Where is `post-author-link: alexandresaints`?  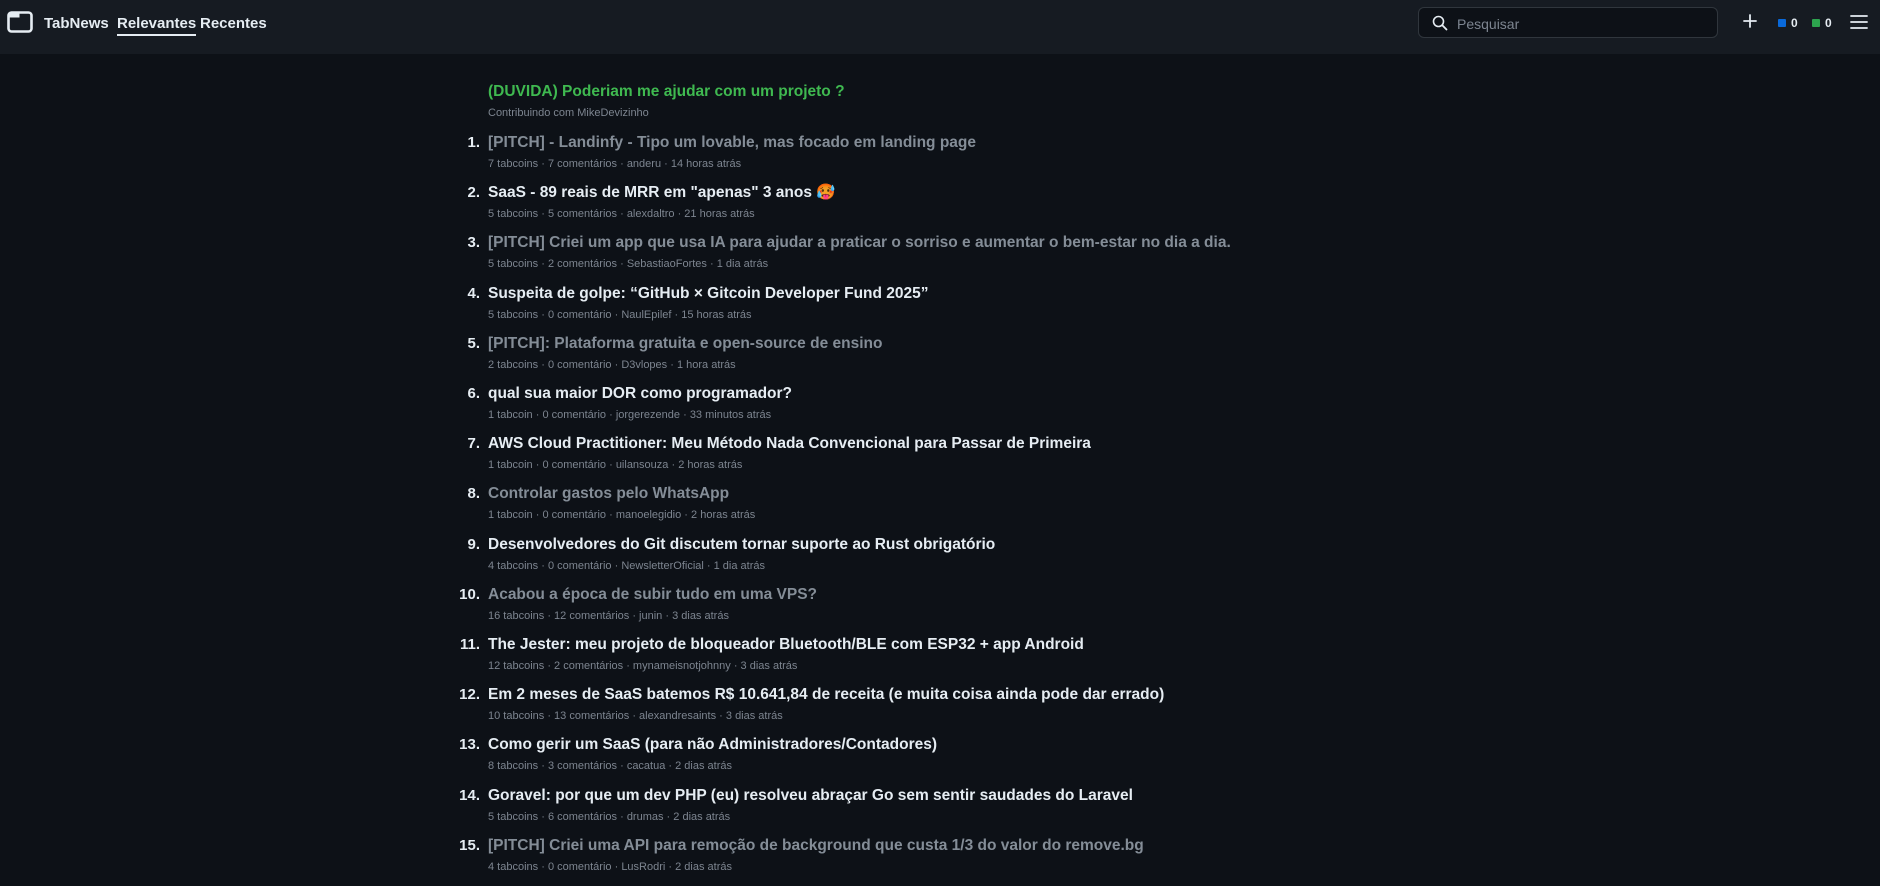
post-author-link: alexandresaints is located at coordinates (677, 716).